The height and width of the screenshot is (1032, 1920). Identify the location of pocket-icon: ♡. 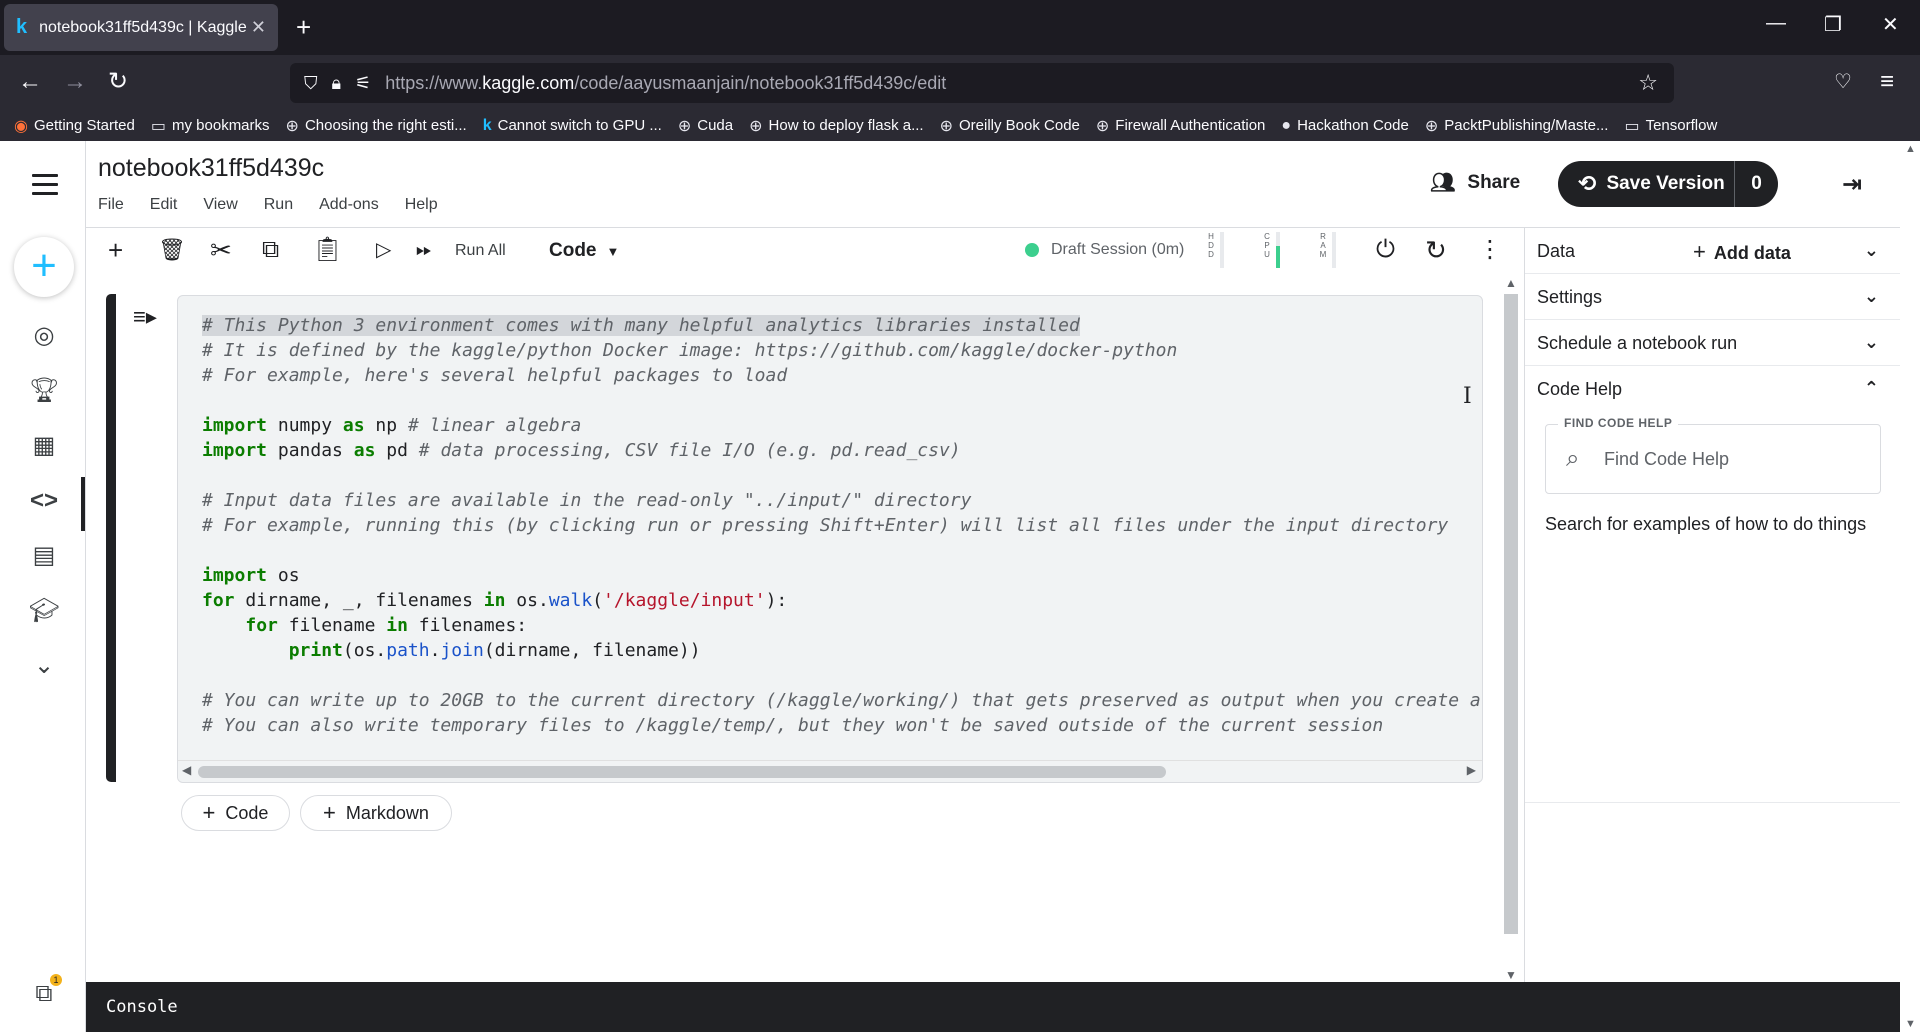
(1843, 82).